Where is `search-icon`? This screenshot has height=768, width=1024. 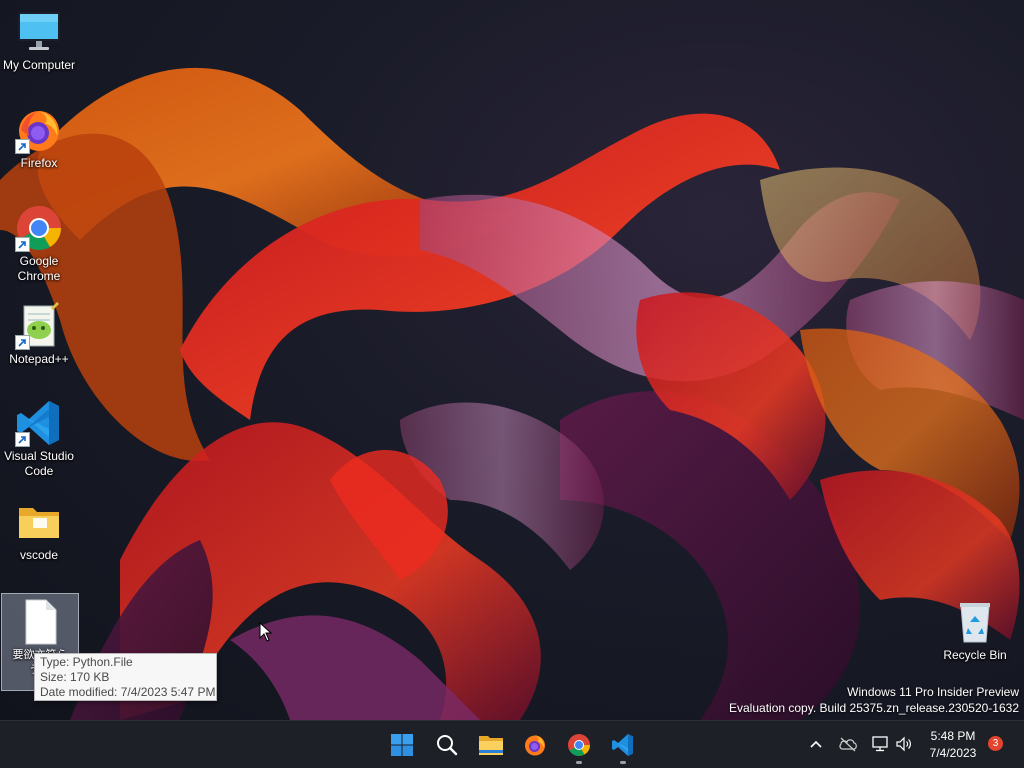
search-icon is located at coordinates (447, 745).